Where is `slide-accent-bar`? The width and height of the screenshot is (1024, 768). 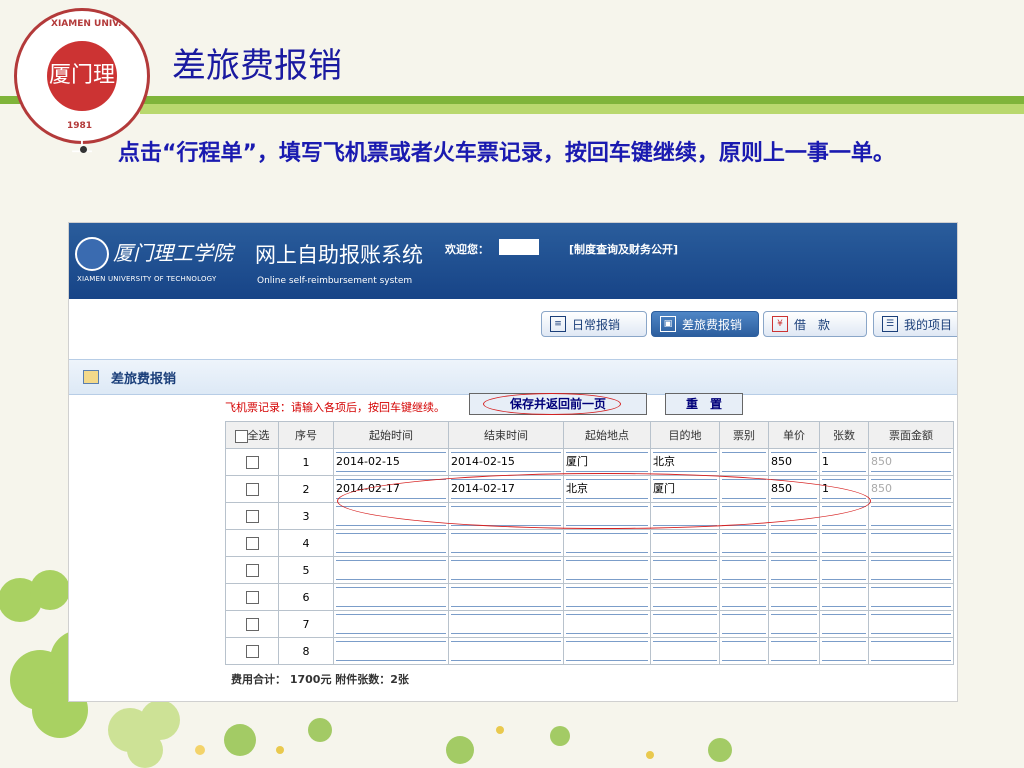 slide-accent-bar is located at coordinates (512, 100).